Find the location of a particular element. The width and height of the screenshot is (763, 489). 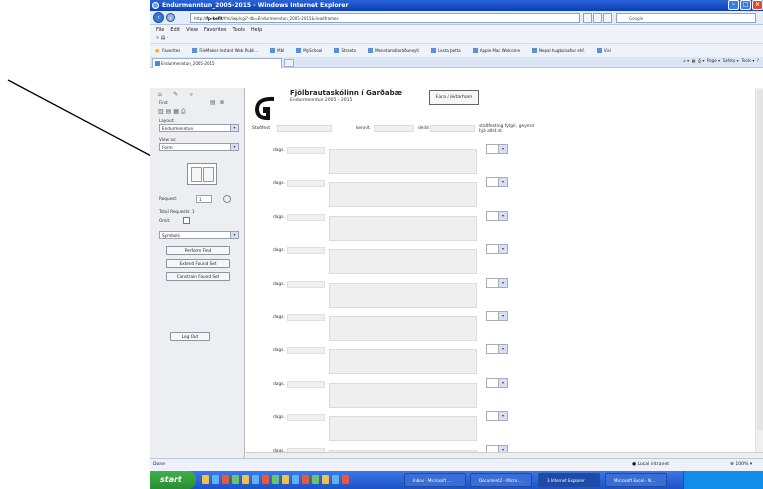

print-icon: ⎙ ▾ is located at coordinates (701, 60).